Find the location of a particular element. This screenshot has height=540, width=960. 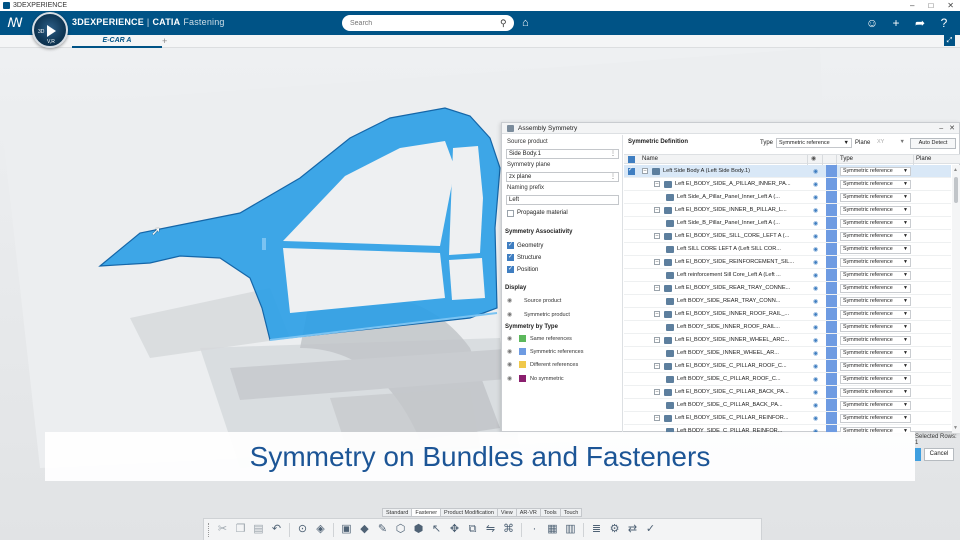

shape-icon: ⬡ is located at coordinates (400, 529).